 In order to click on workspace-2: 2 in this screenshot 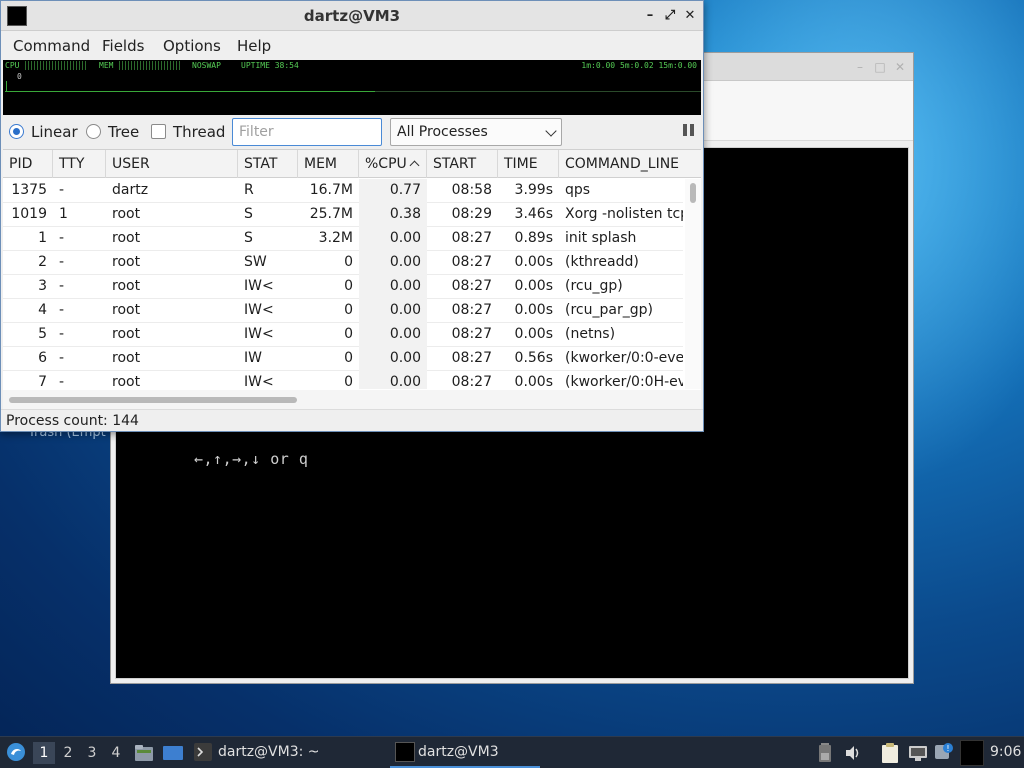, I will do `click(68, 753)`.